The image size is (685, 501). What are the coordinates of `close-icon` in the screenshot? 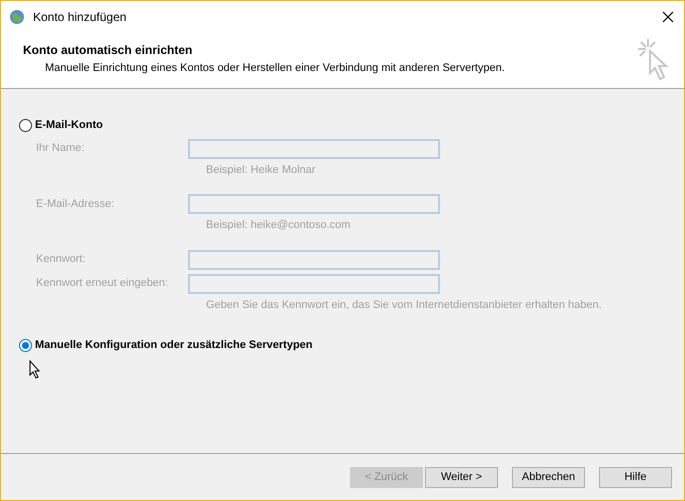 It's located at (668, 17).